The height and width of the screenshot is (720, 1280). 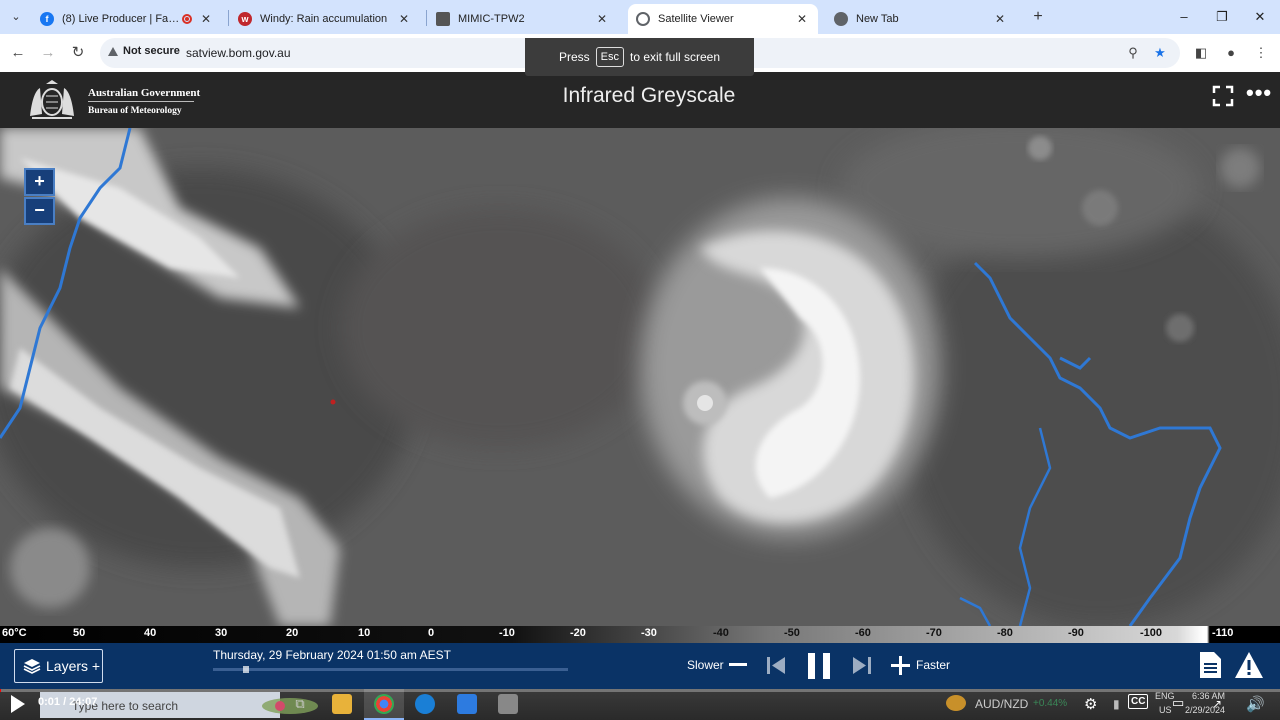 I want to click on timeline-slider, so click(x=390, y=669).